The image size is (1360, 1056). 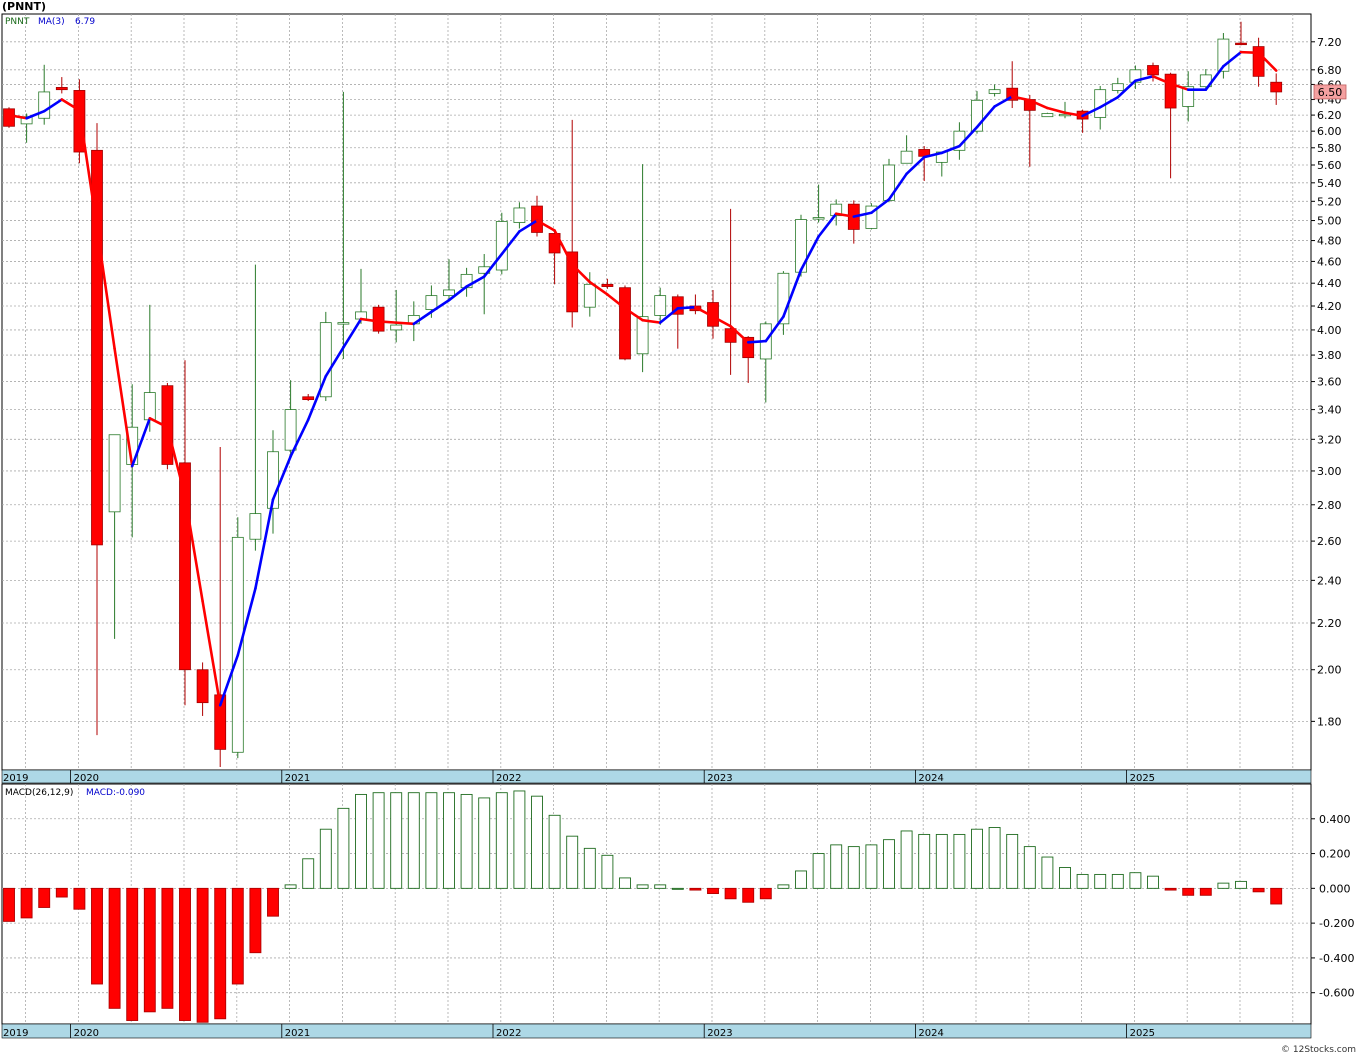 What do you see at coordinates (656, 1031) in the screenshot?
I see `timeline-band` at bounding box center [656, 1031].